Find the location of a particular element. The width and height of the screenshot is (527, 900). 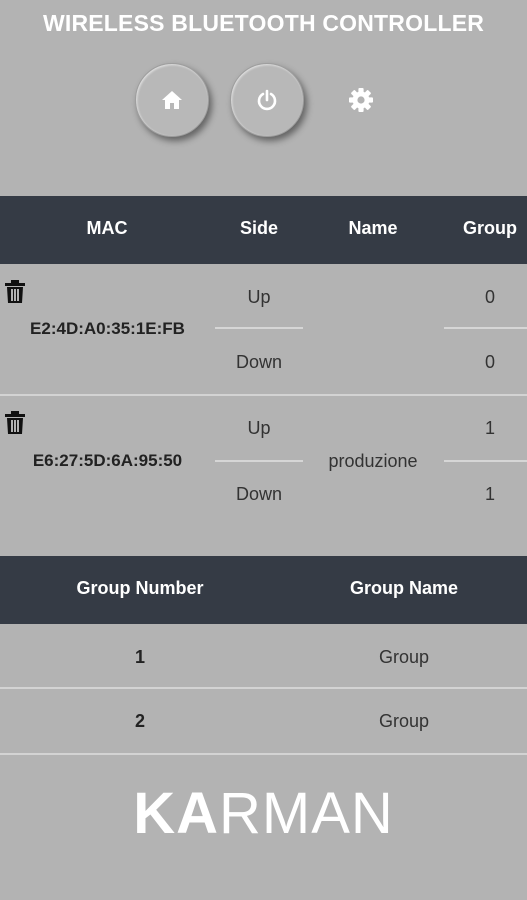

settings-gear-icon is located at coordinates (361, 100).